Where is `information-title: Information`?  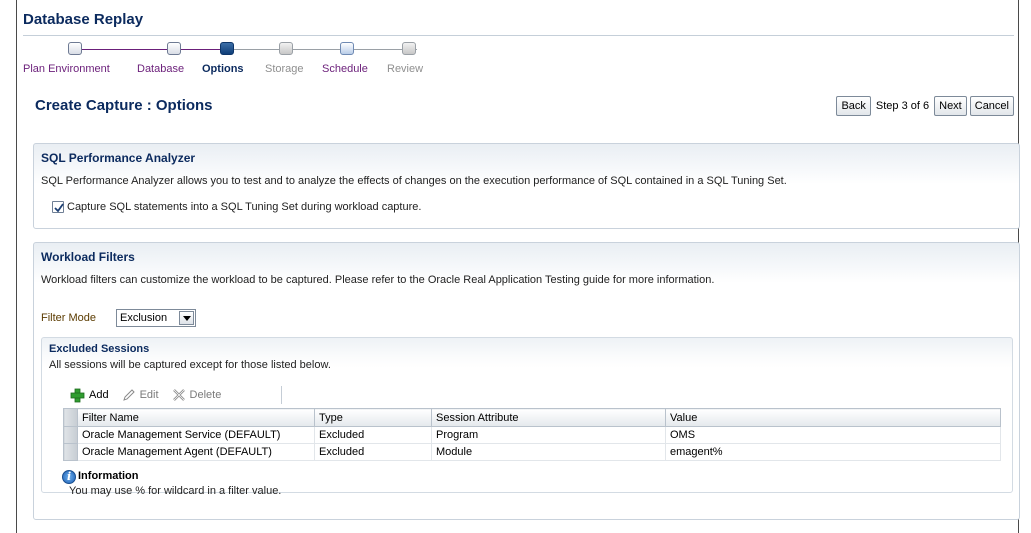
information-title: Information is located at coordinates (108, 476).